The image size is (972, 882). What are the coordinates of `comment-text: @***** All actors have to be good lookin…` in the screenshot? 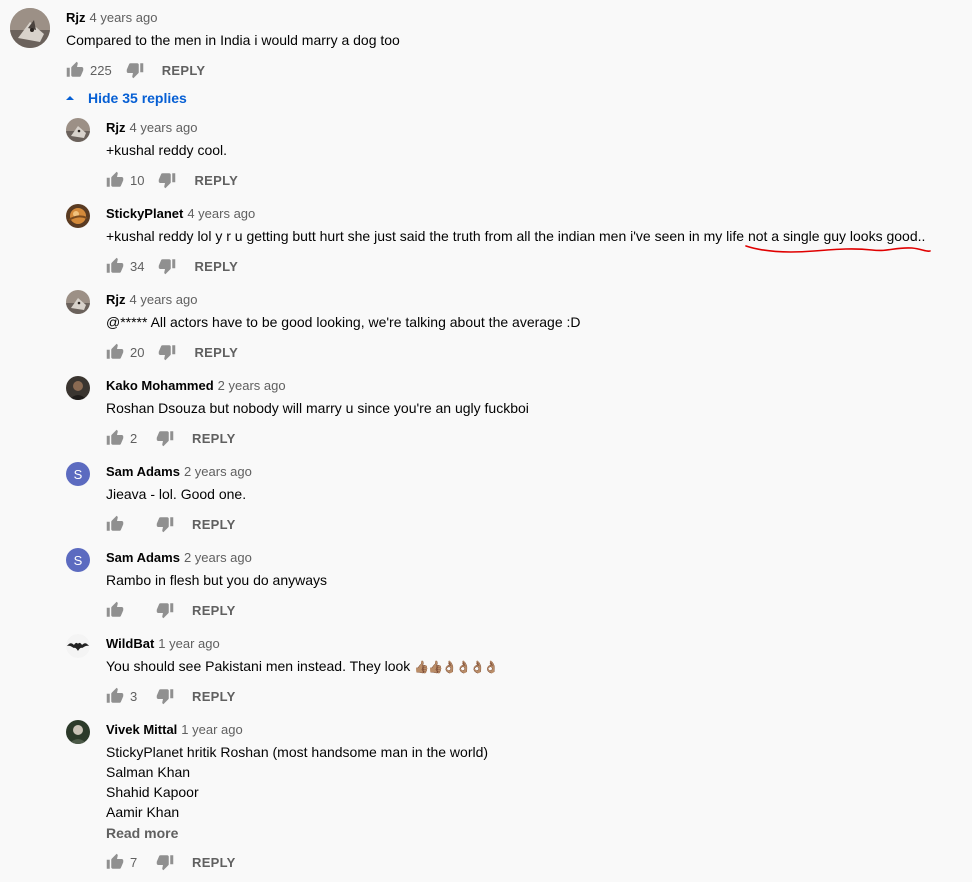 It's located at (343, 322).